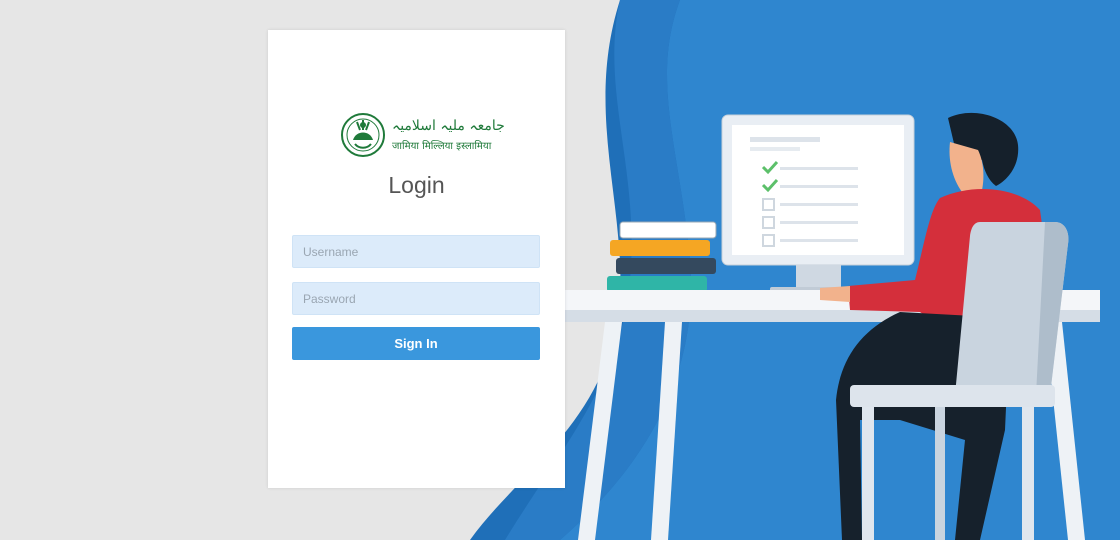  I want to click on logo-urdu-text: جامعہ ملیہ اسلامیہ, so click(448, 126).